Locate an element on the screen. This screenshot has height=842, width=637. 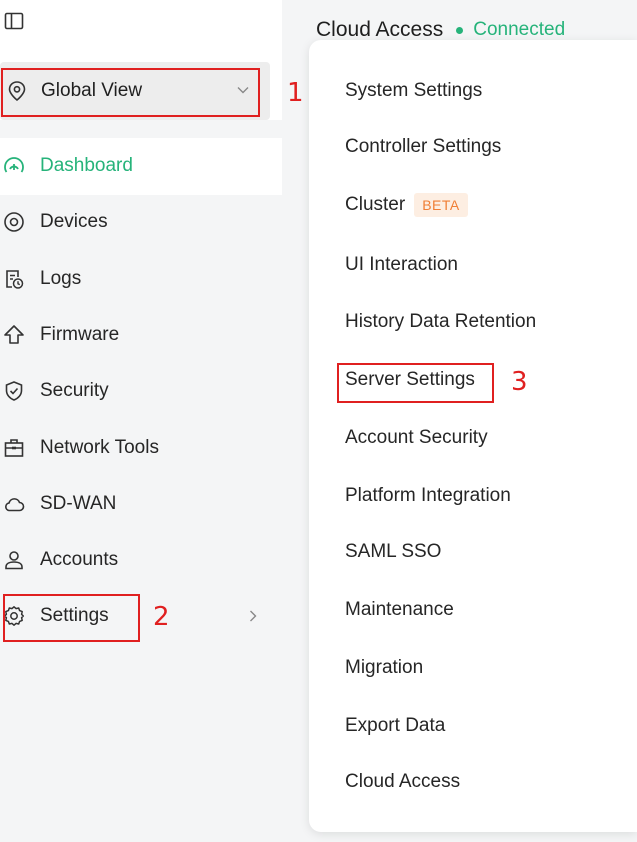
callout-number-1: 1 is located at coordinates (295, 93).